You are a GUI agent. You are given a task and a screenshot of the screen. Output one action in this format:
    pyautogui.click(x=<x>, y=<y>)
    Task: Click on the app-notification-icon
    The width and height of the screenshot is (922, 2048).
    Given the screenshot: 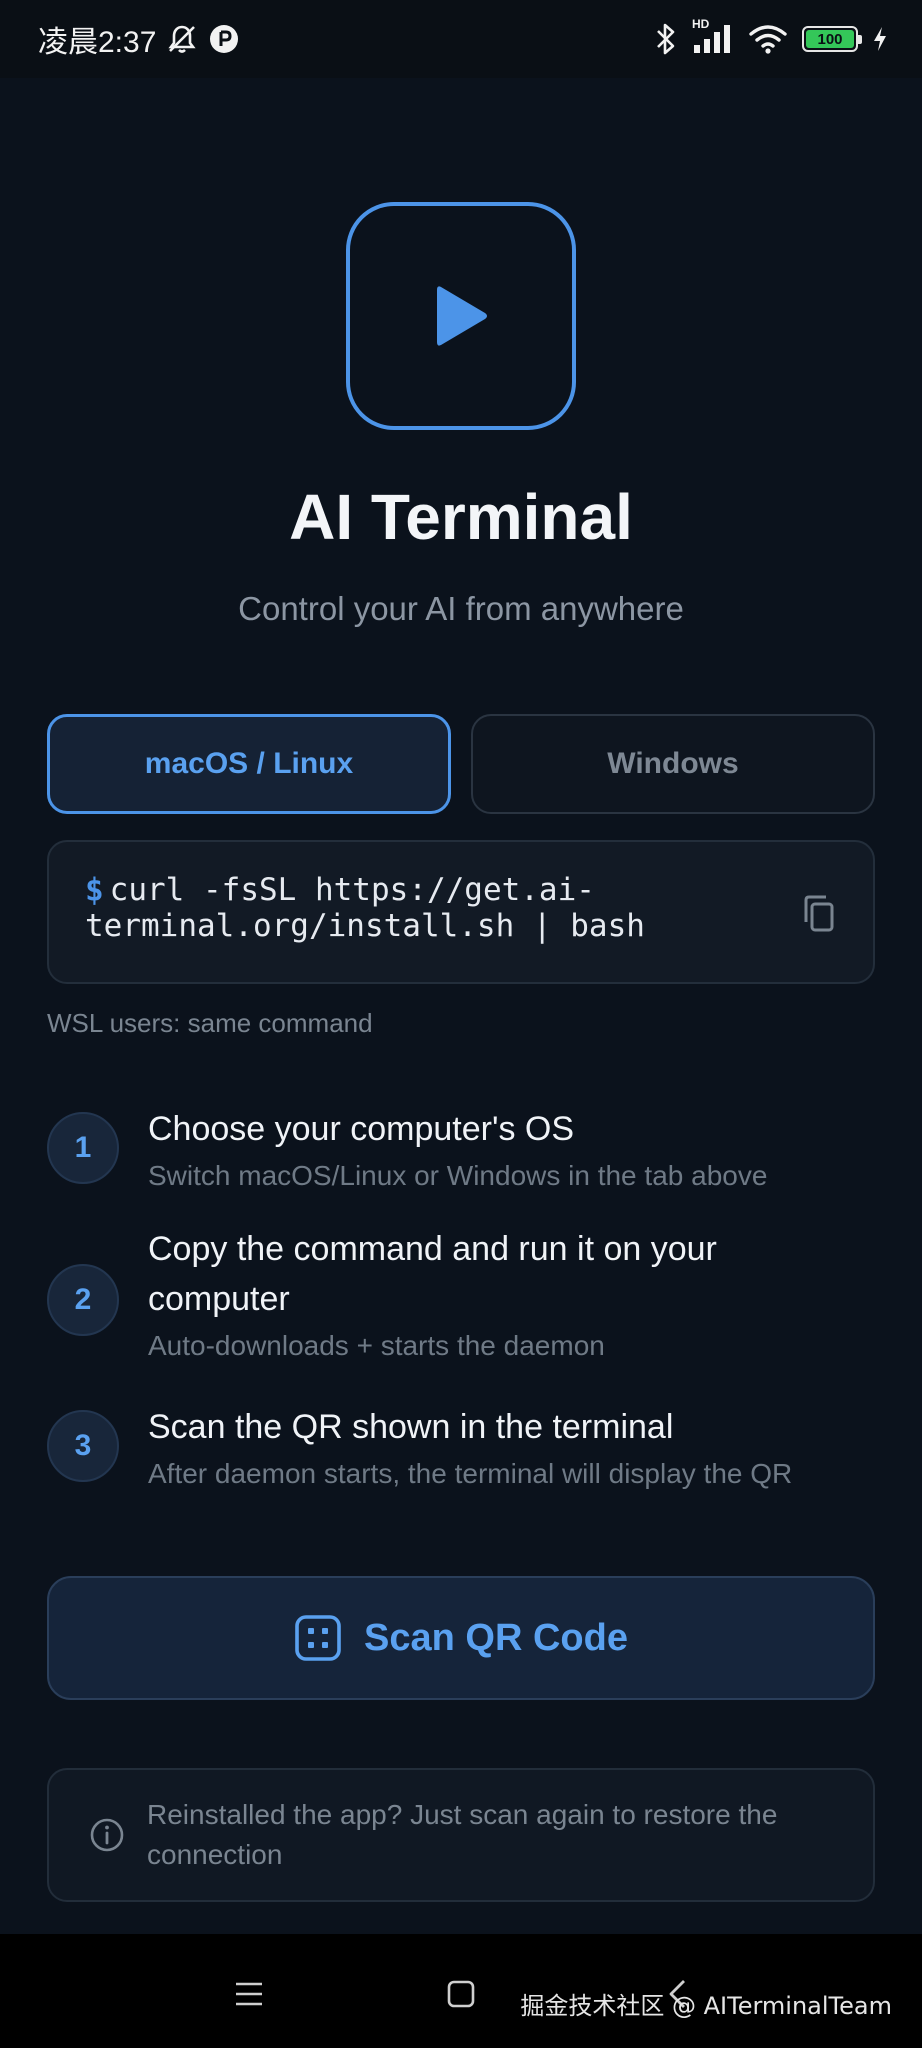 What is the action you would take?
    pyautogui.click(x=224, y=39)
    